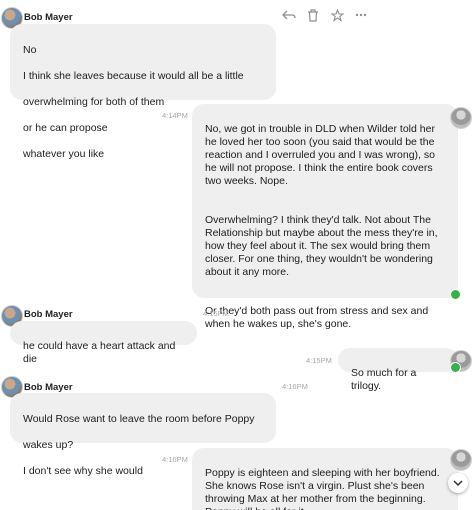 This screenshot has height=510, width=474. I want to click on more-icon, so click(361, 15).